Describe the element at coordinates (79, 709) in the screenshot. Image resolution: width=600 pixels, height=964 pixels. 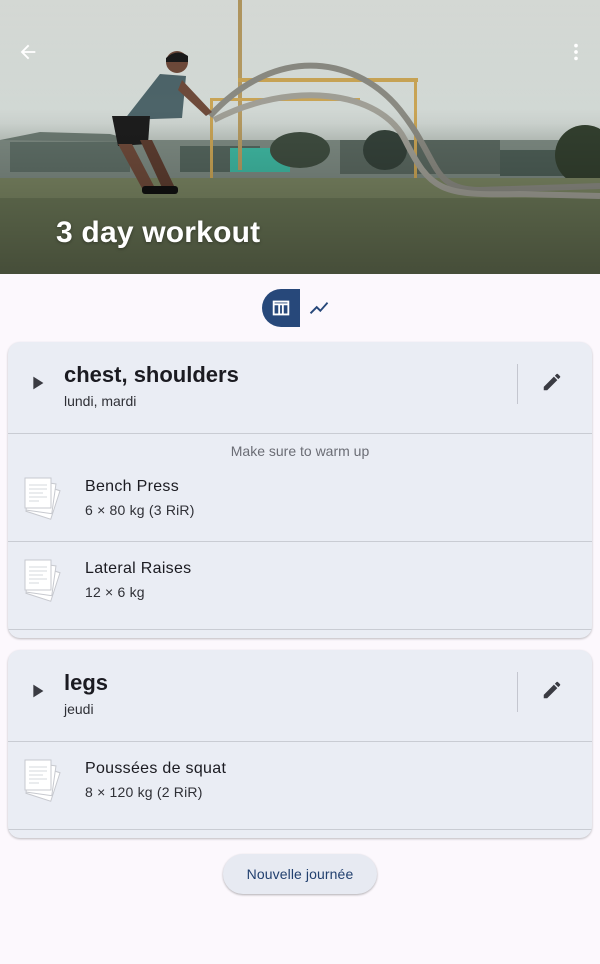
I see `day-weekdays: jeudi` at that location.